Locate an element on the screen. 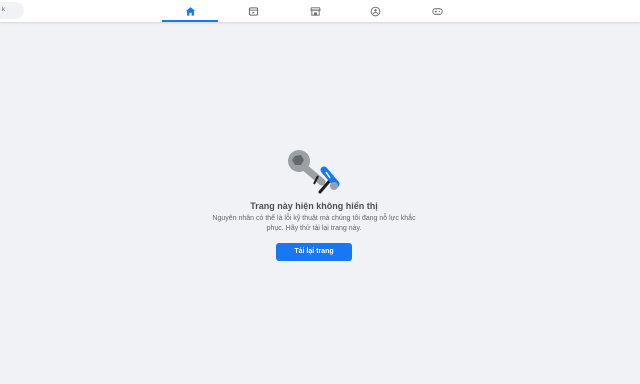  nav-tab-video is located at coordinates (253, 11).